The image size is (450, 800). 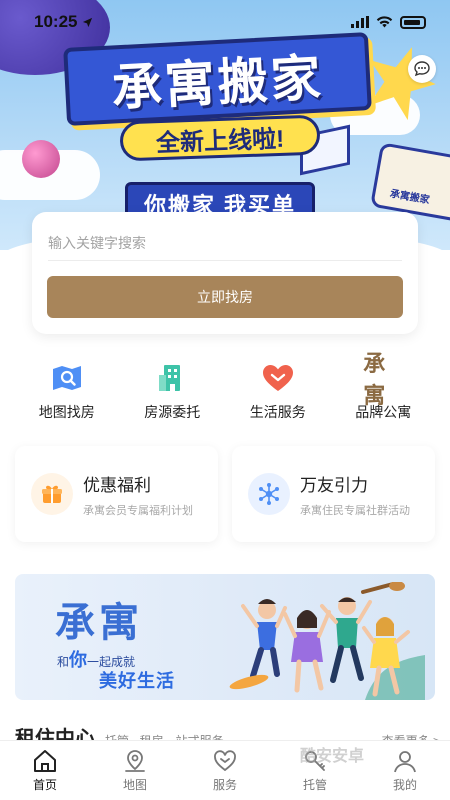 What do you see at coordinates (218, 83) in the screenshot?
I see `banner-title: 承寓搬家` at bounding box center [218, 83].